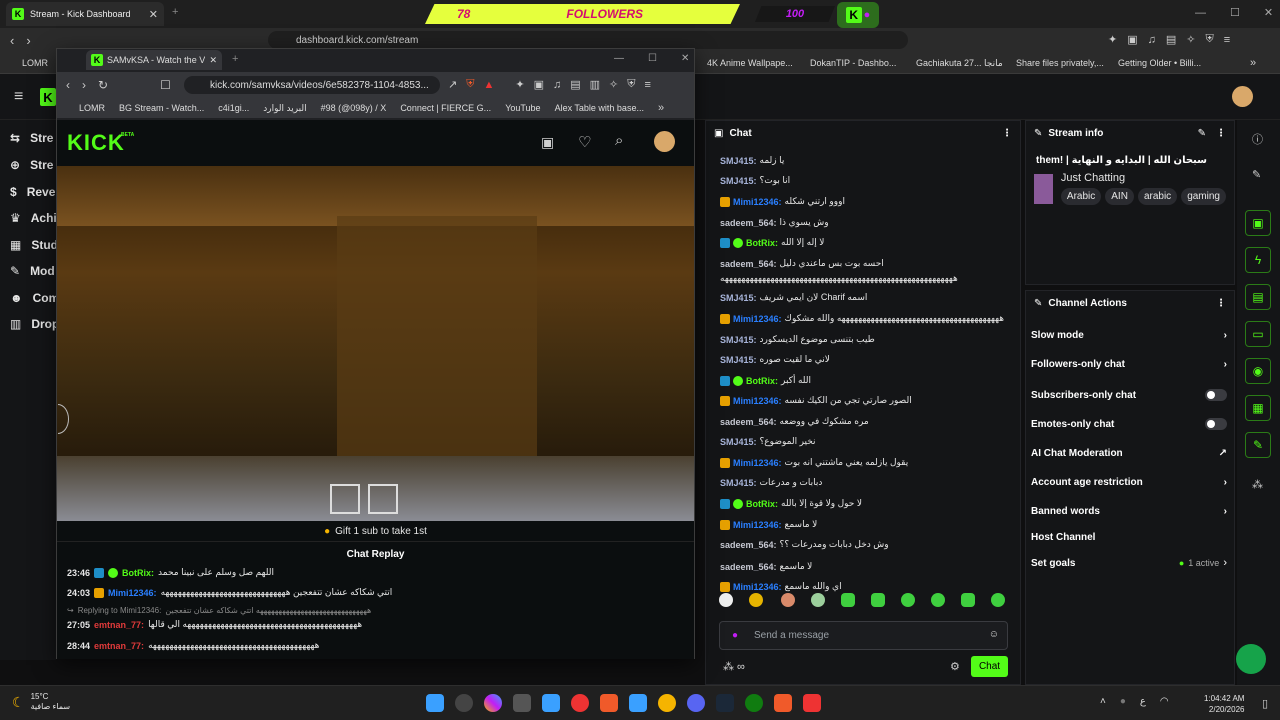 The width and height of the screenshot is (1280, 720). I want to click on chat-users-icon: ⁂ ∞, so click(734, 666).